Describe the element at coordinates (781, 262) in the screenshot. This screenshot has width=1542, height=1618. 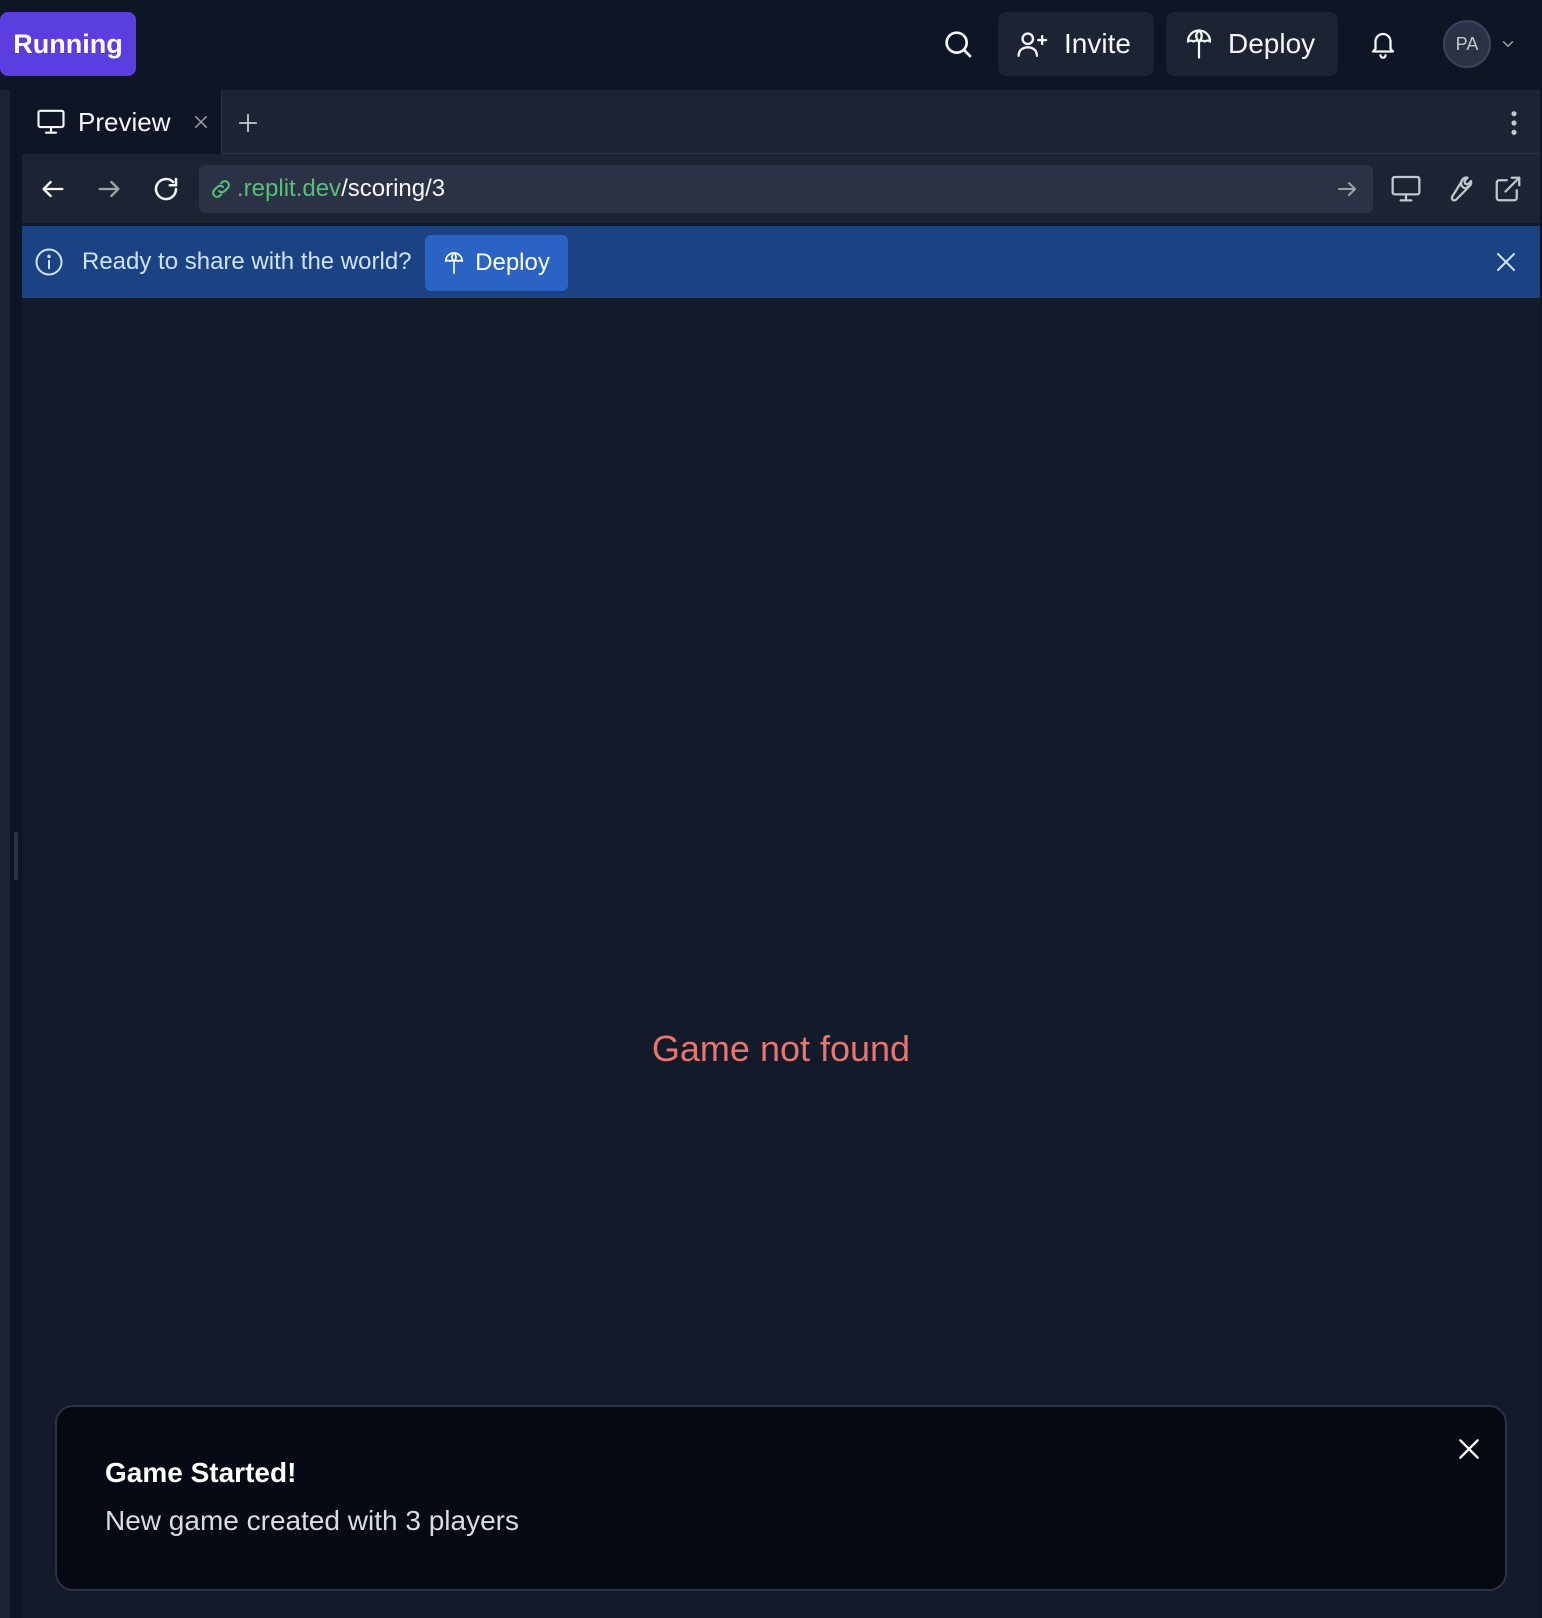
I see `deploy-banner: Ready to share with the world? Deploy` at that location.